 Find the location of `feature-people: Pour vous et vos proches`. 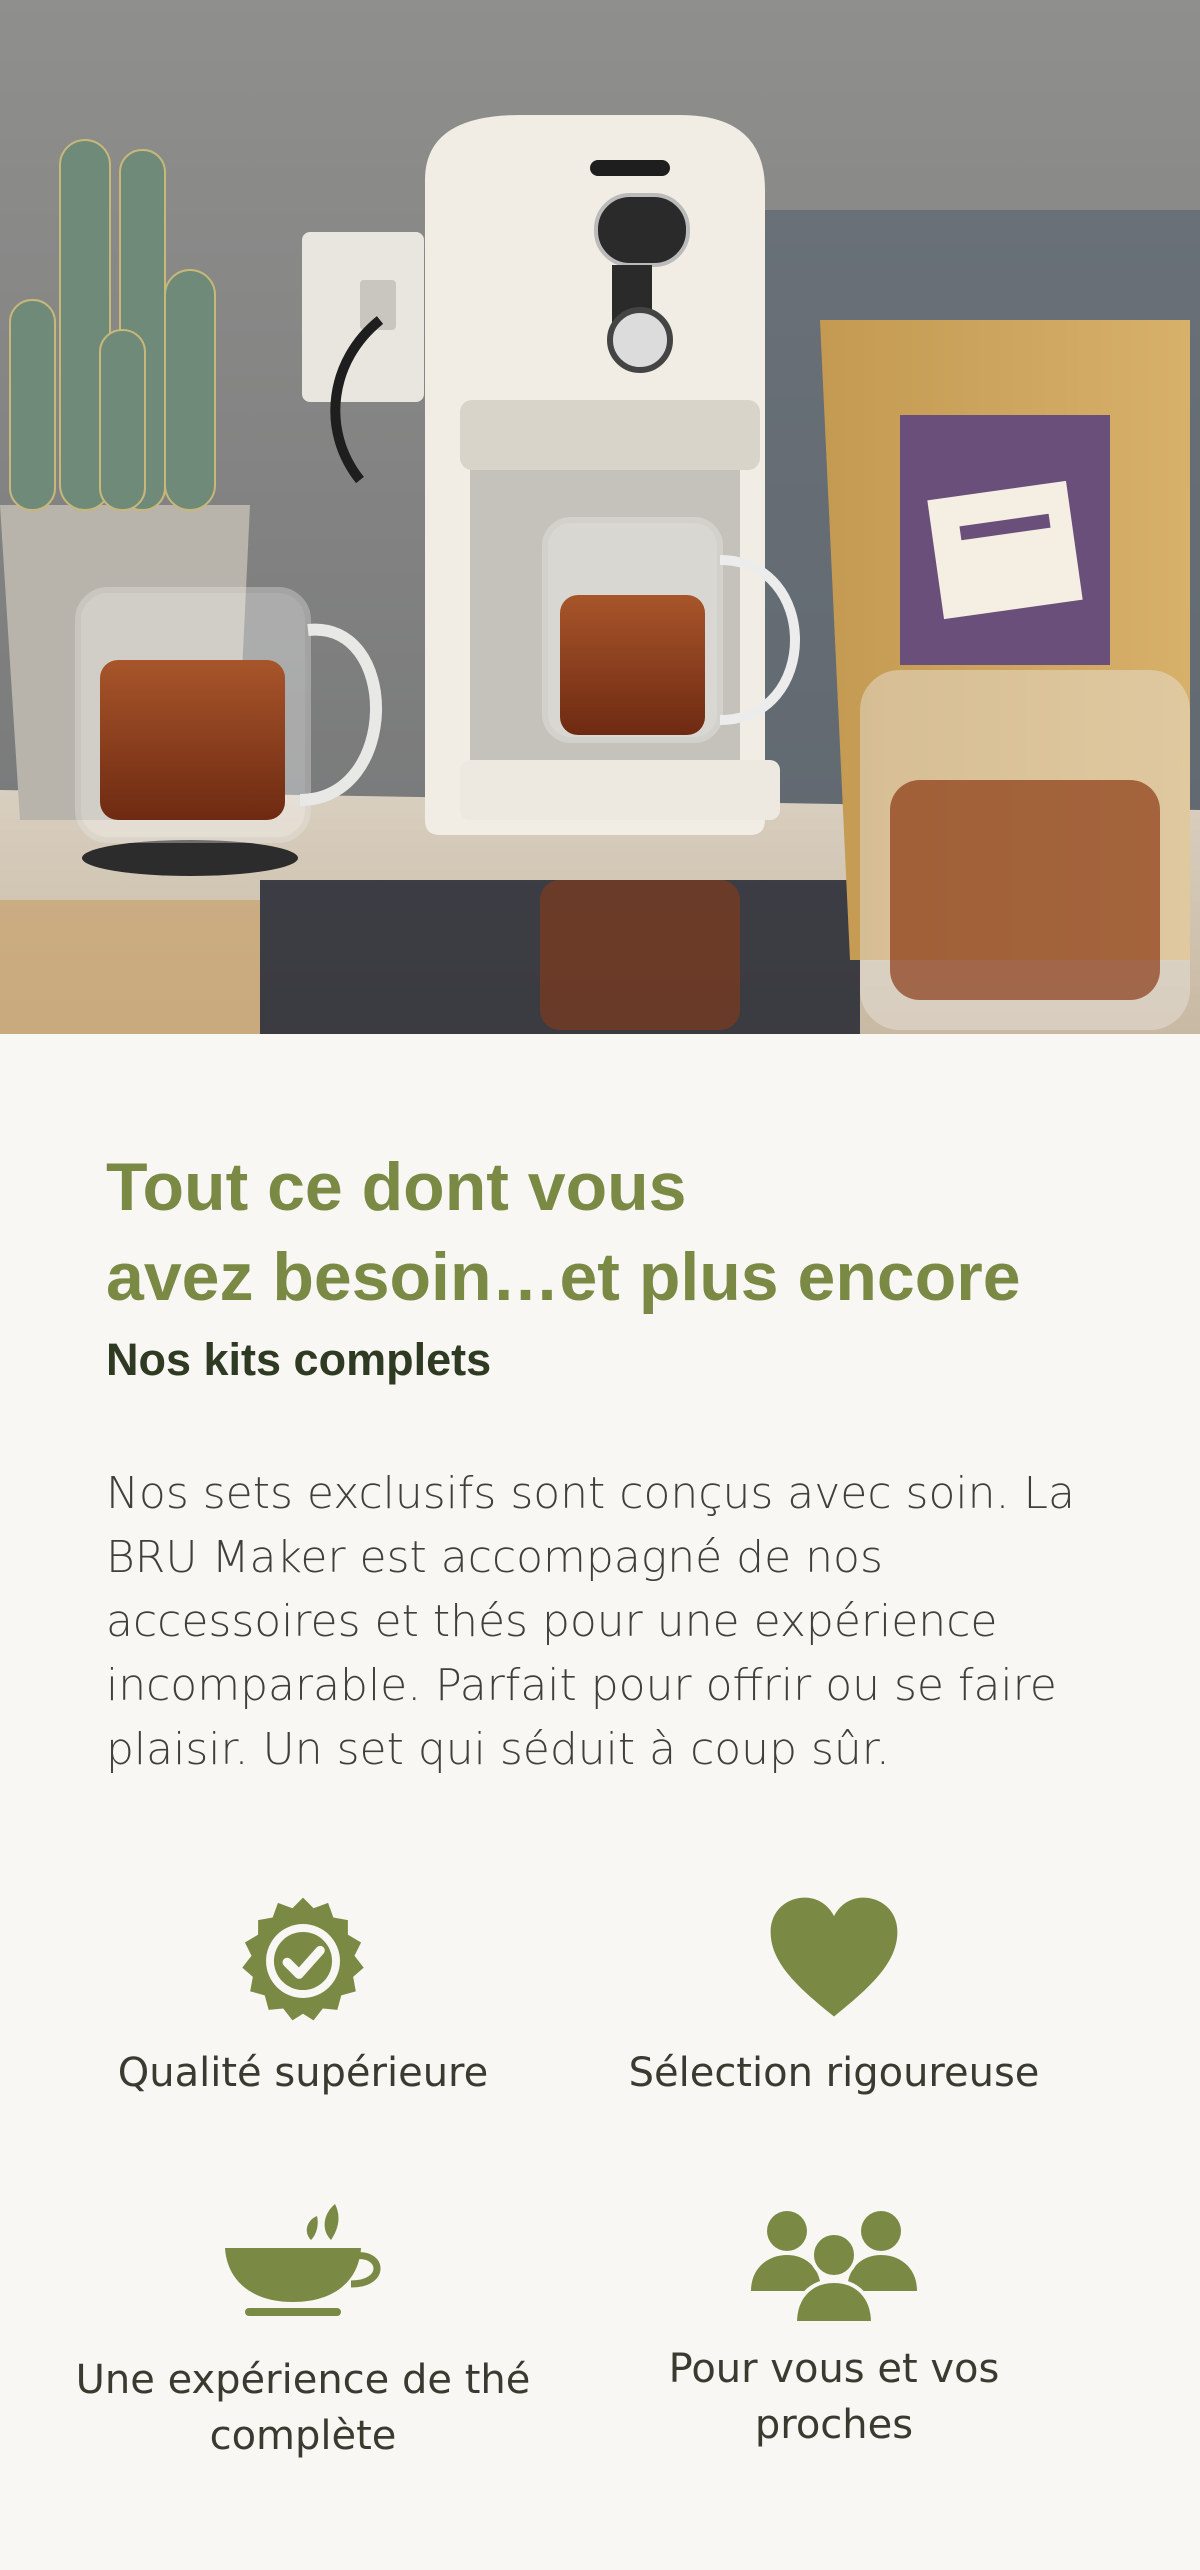

feature-people: Pour vous et vos proches is located at coordinates (834, 2332).